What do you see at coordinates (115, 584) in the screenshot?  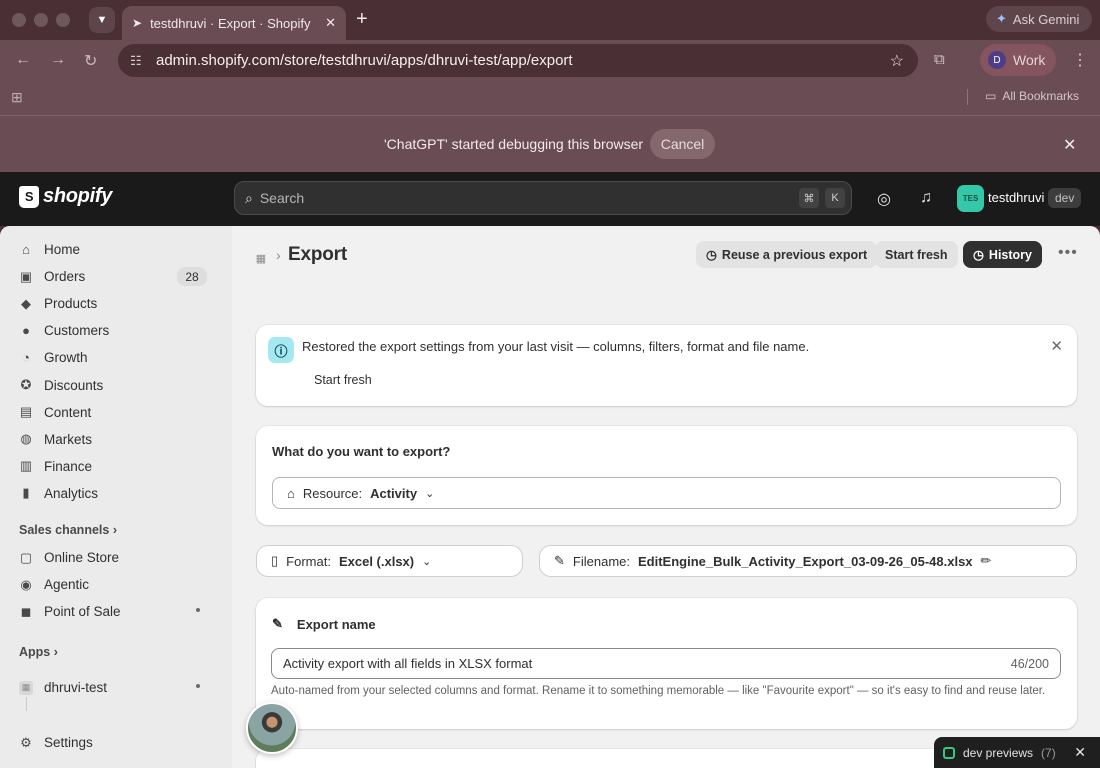 I see `sidebar-item-agentic: ◉ Agentic` at bounding box center [115, 584].